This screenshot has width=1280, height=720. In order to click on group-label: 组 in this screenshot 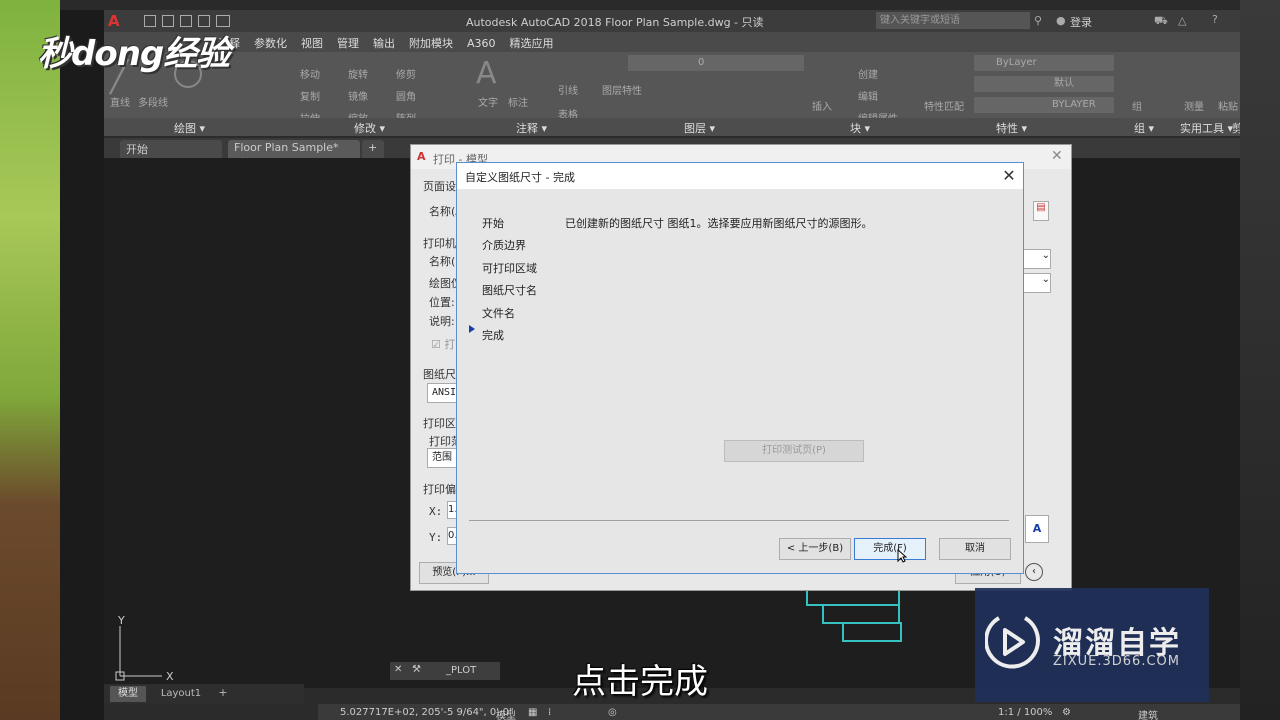, I will do `click(1137, 105)`.